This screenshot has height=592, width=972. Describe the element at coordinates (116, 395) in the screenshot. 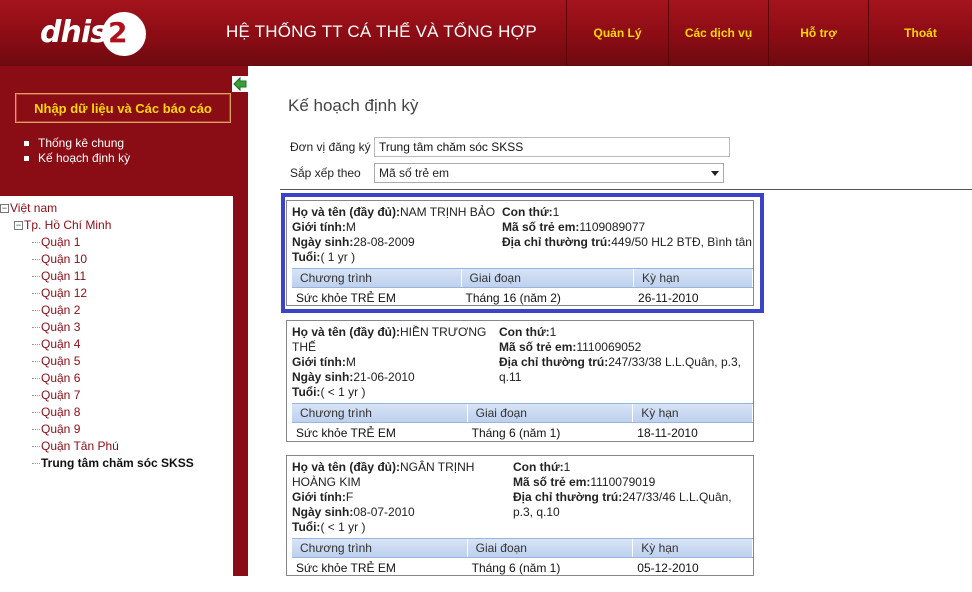

I see `tree-node-district: Quận 7` at that location.